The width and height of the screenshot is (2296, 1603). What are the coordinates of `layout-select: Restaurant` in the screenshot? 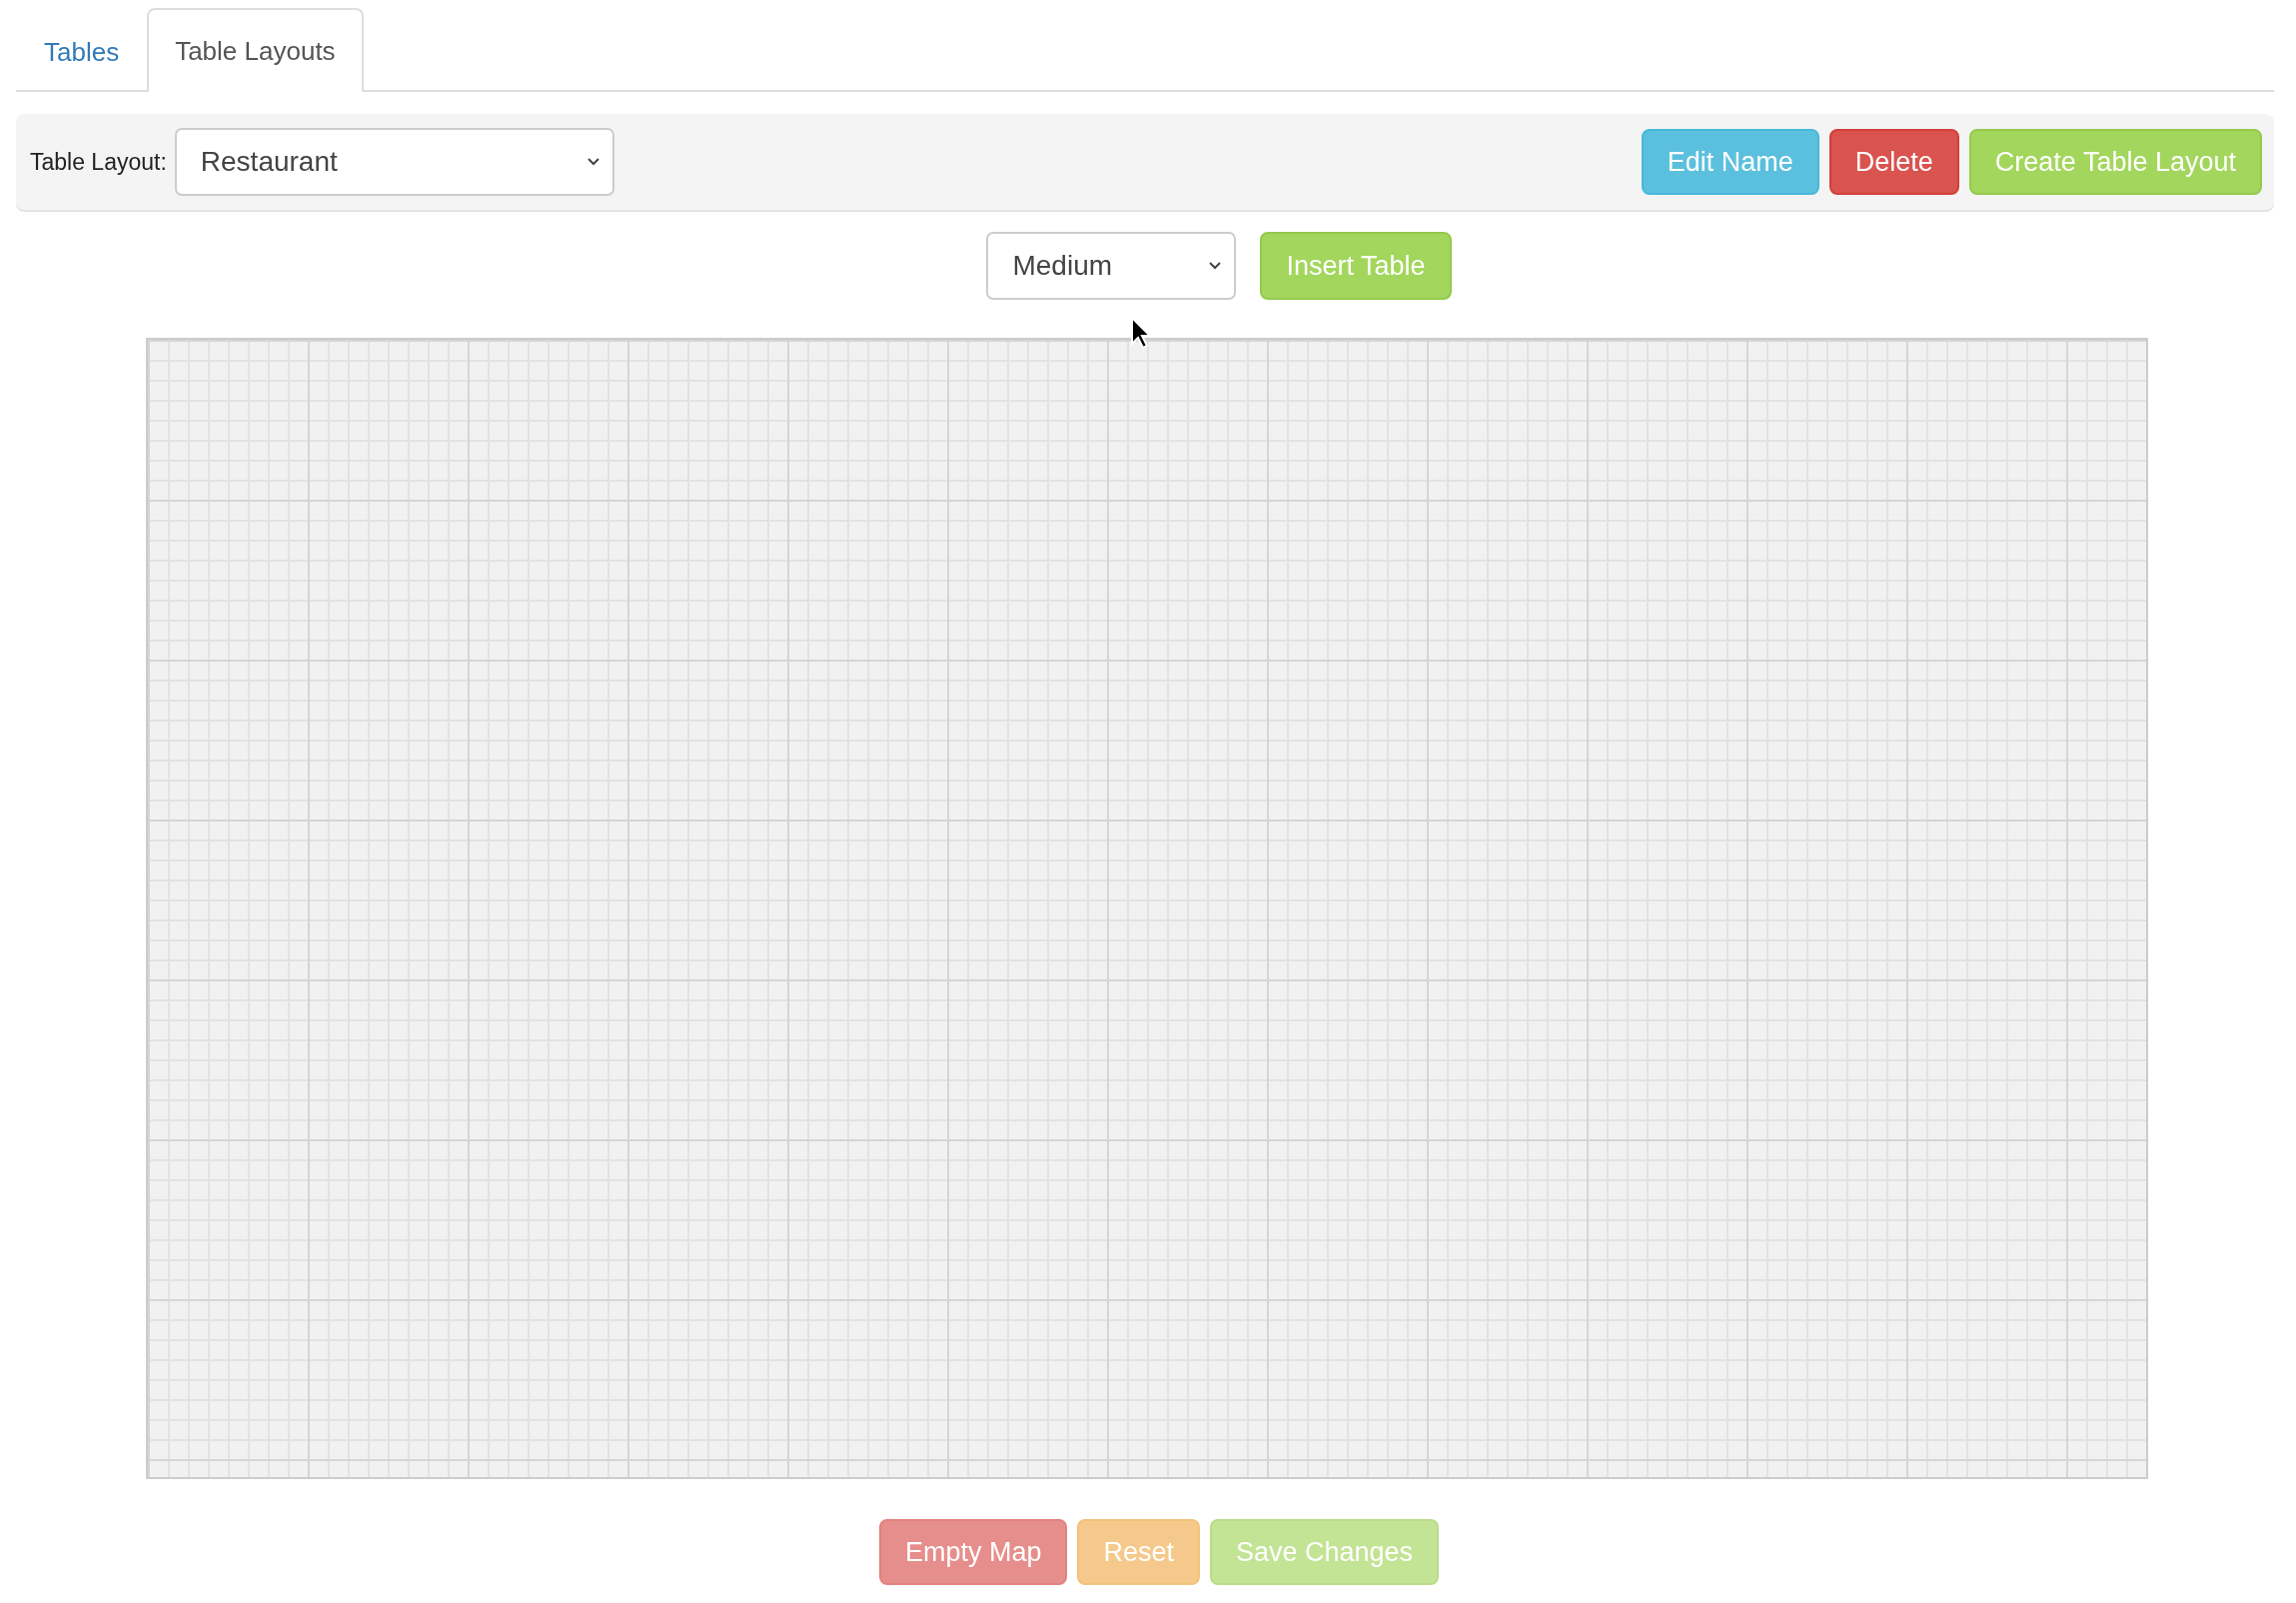 It's located at (394, 162).